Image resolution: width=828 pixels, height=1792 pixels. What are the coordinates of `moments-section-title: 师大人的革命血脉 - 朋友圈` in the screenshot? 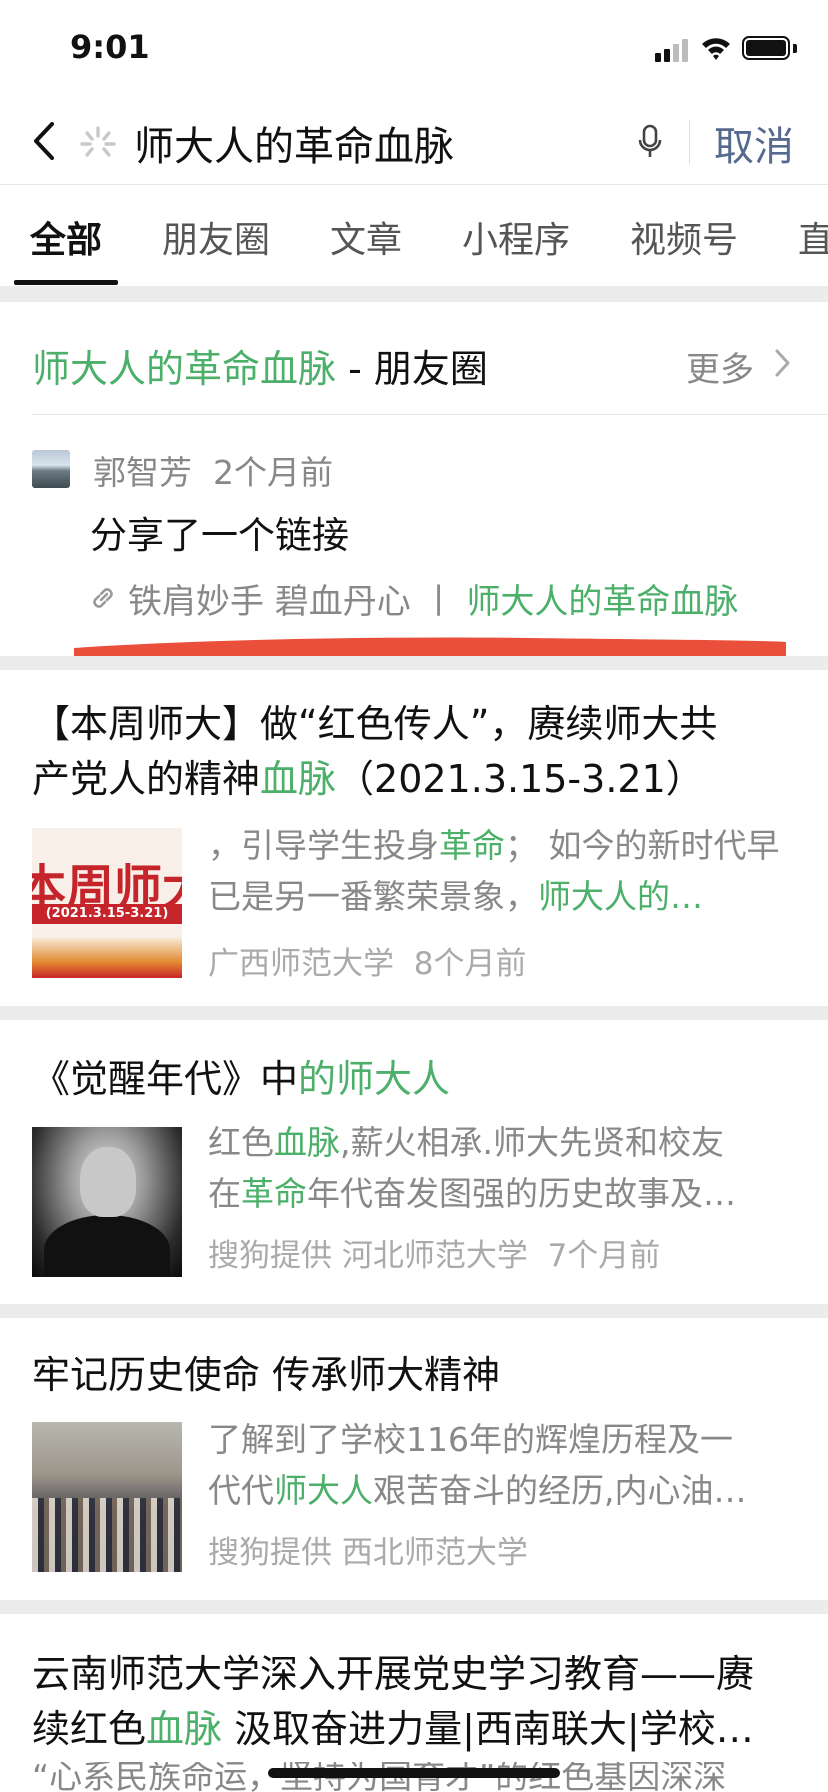 It's located at (260, 365).